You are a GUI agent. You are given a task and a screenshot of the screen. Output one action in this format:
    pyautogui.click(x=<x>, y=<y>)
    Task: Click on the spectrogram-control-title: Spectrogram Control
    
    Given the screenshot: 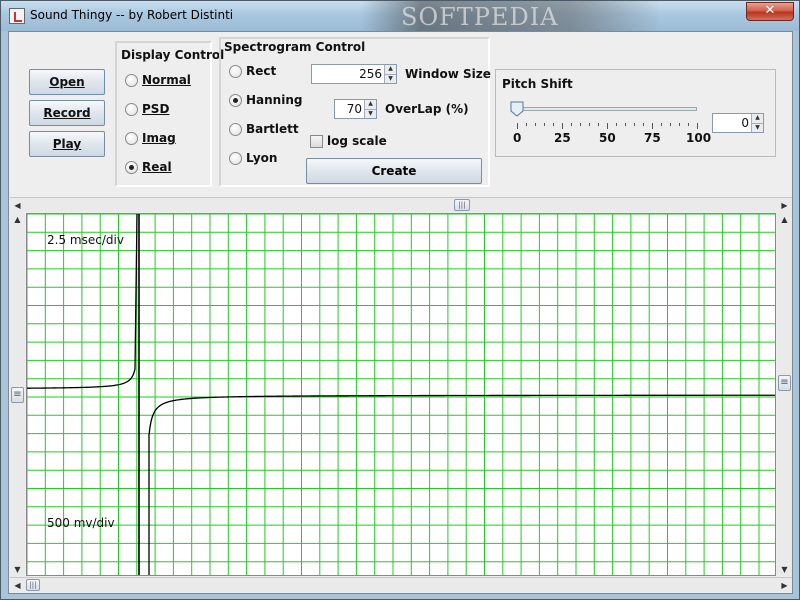 What is the action you would take?
    pyautogui.click(x=295, y=47)
    